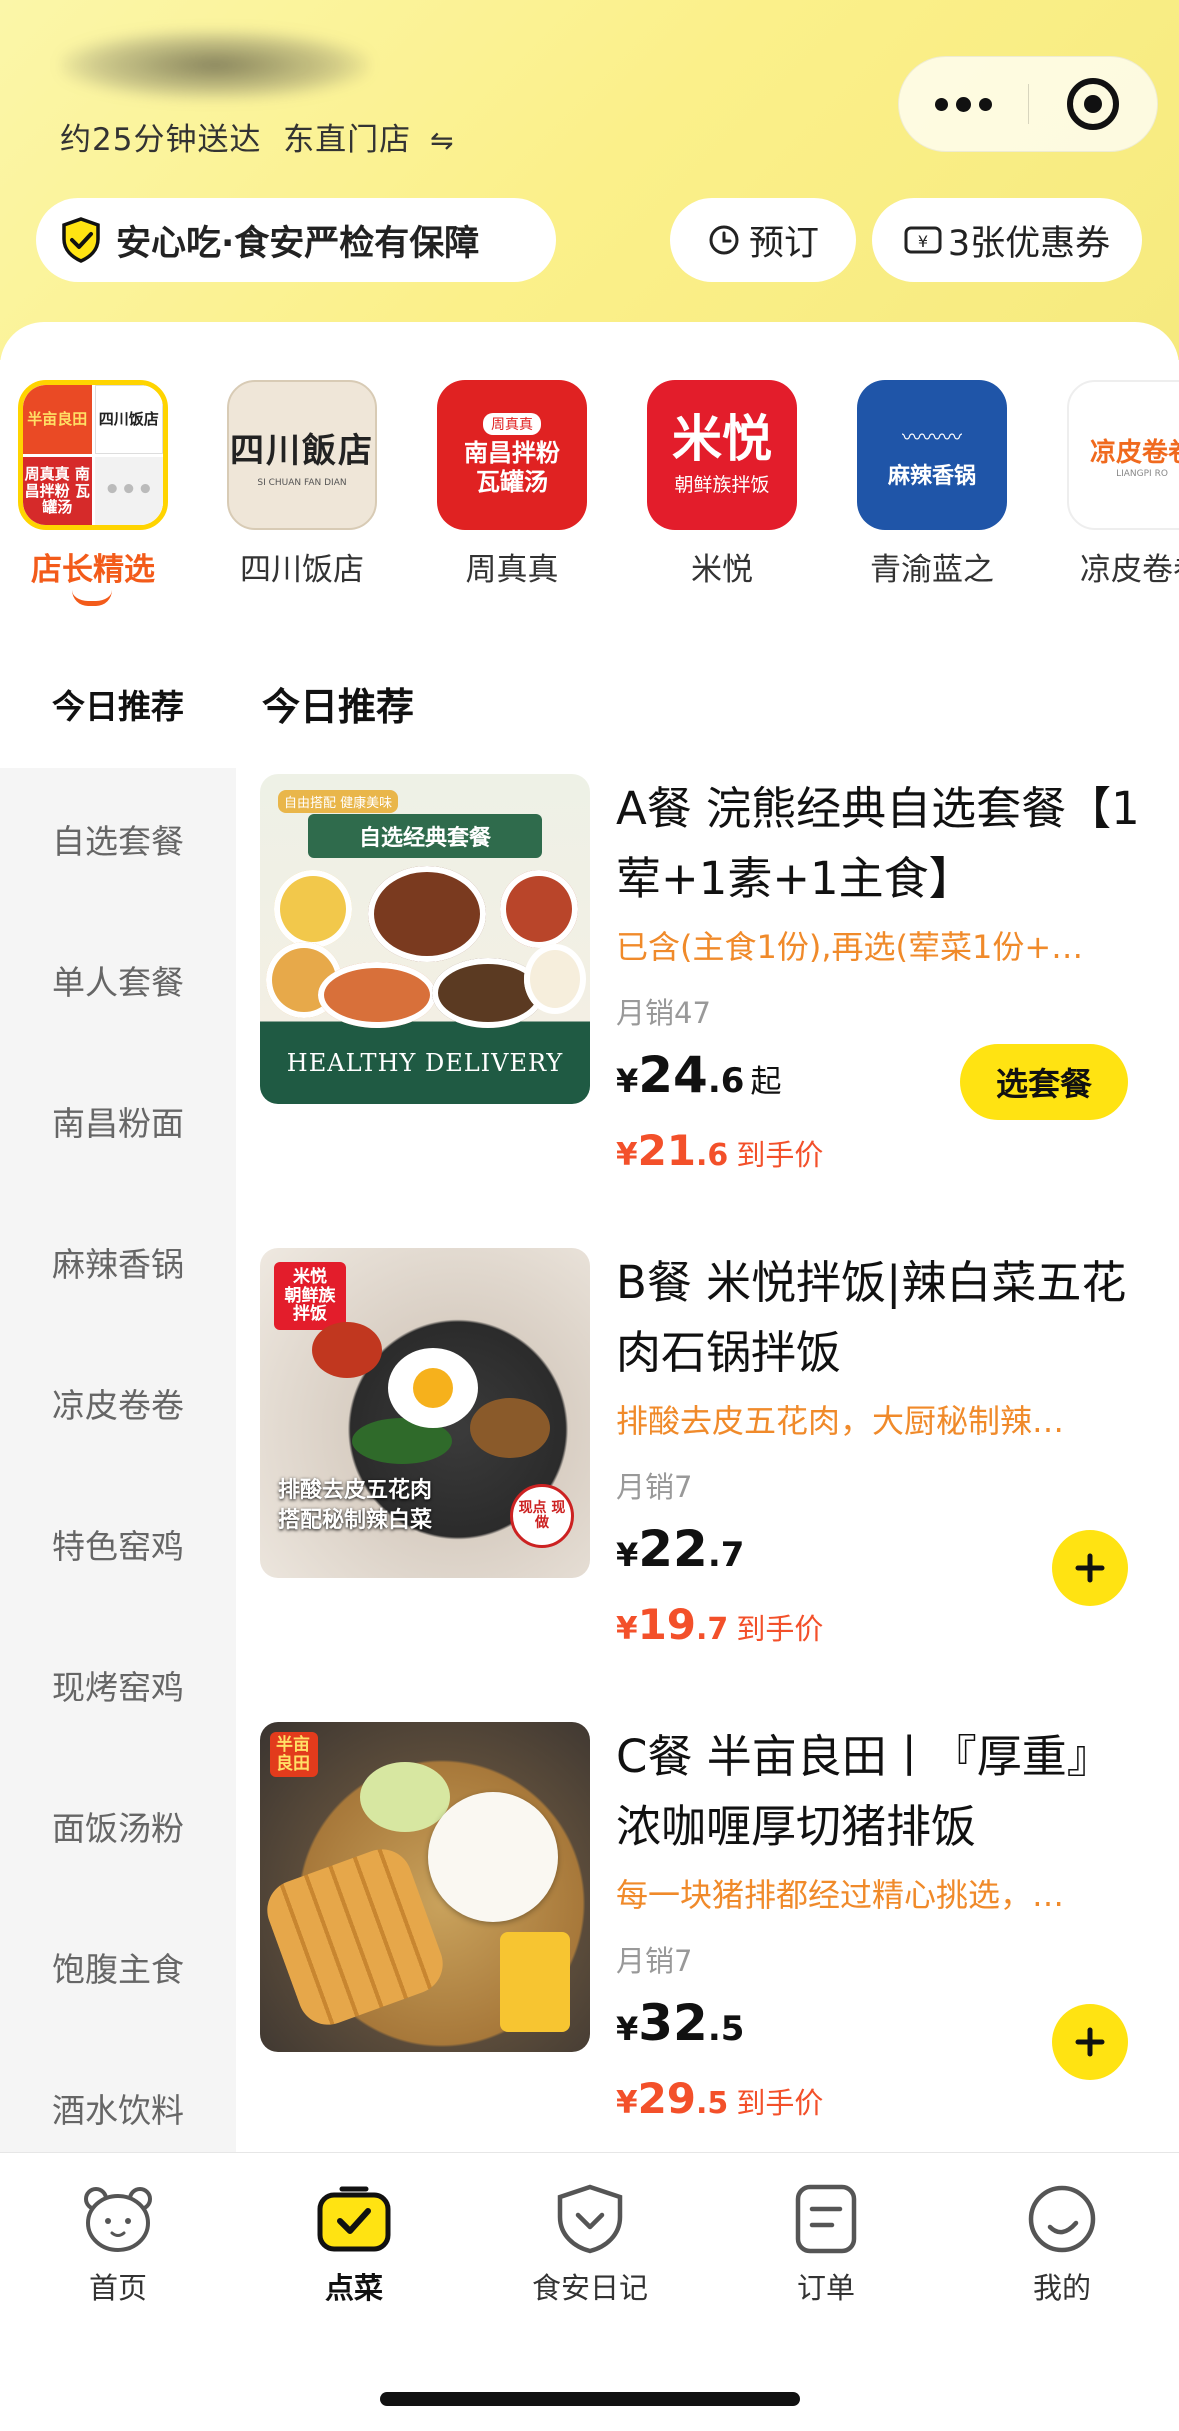 This screenshot has width=1179, height=2431. I want to click on logo-text: LIANGPI RO, so click(1142, 473).